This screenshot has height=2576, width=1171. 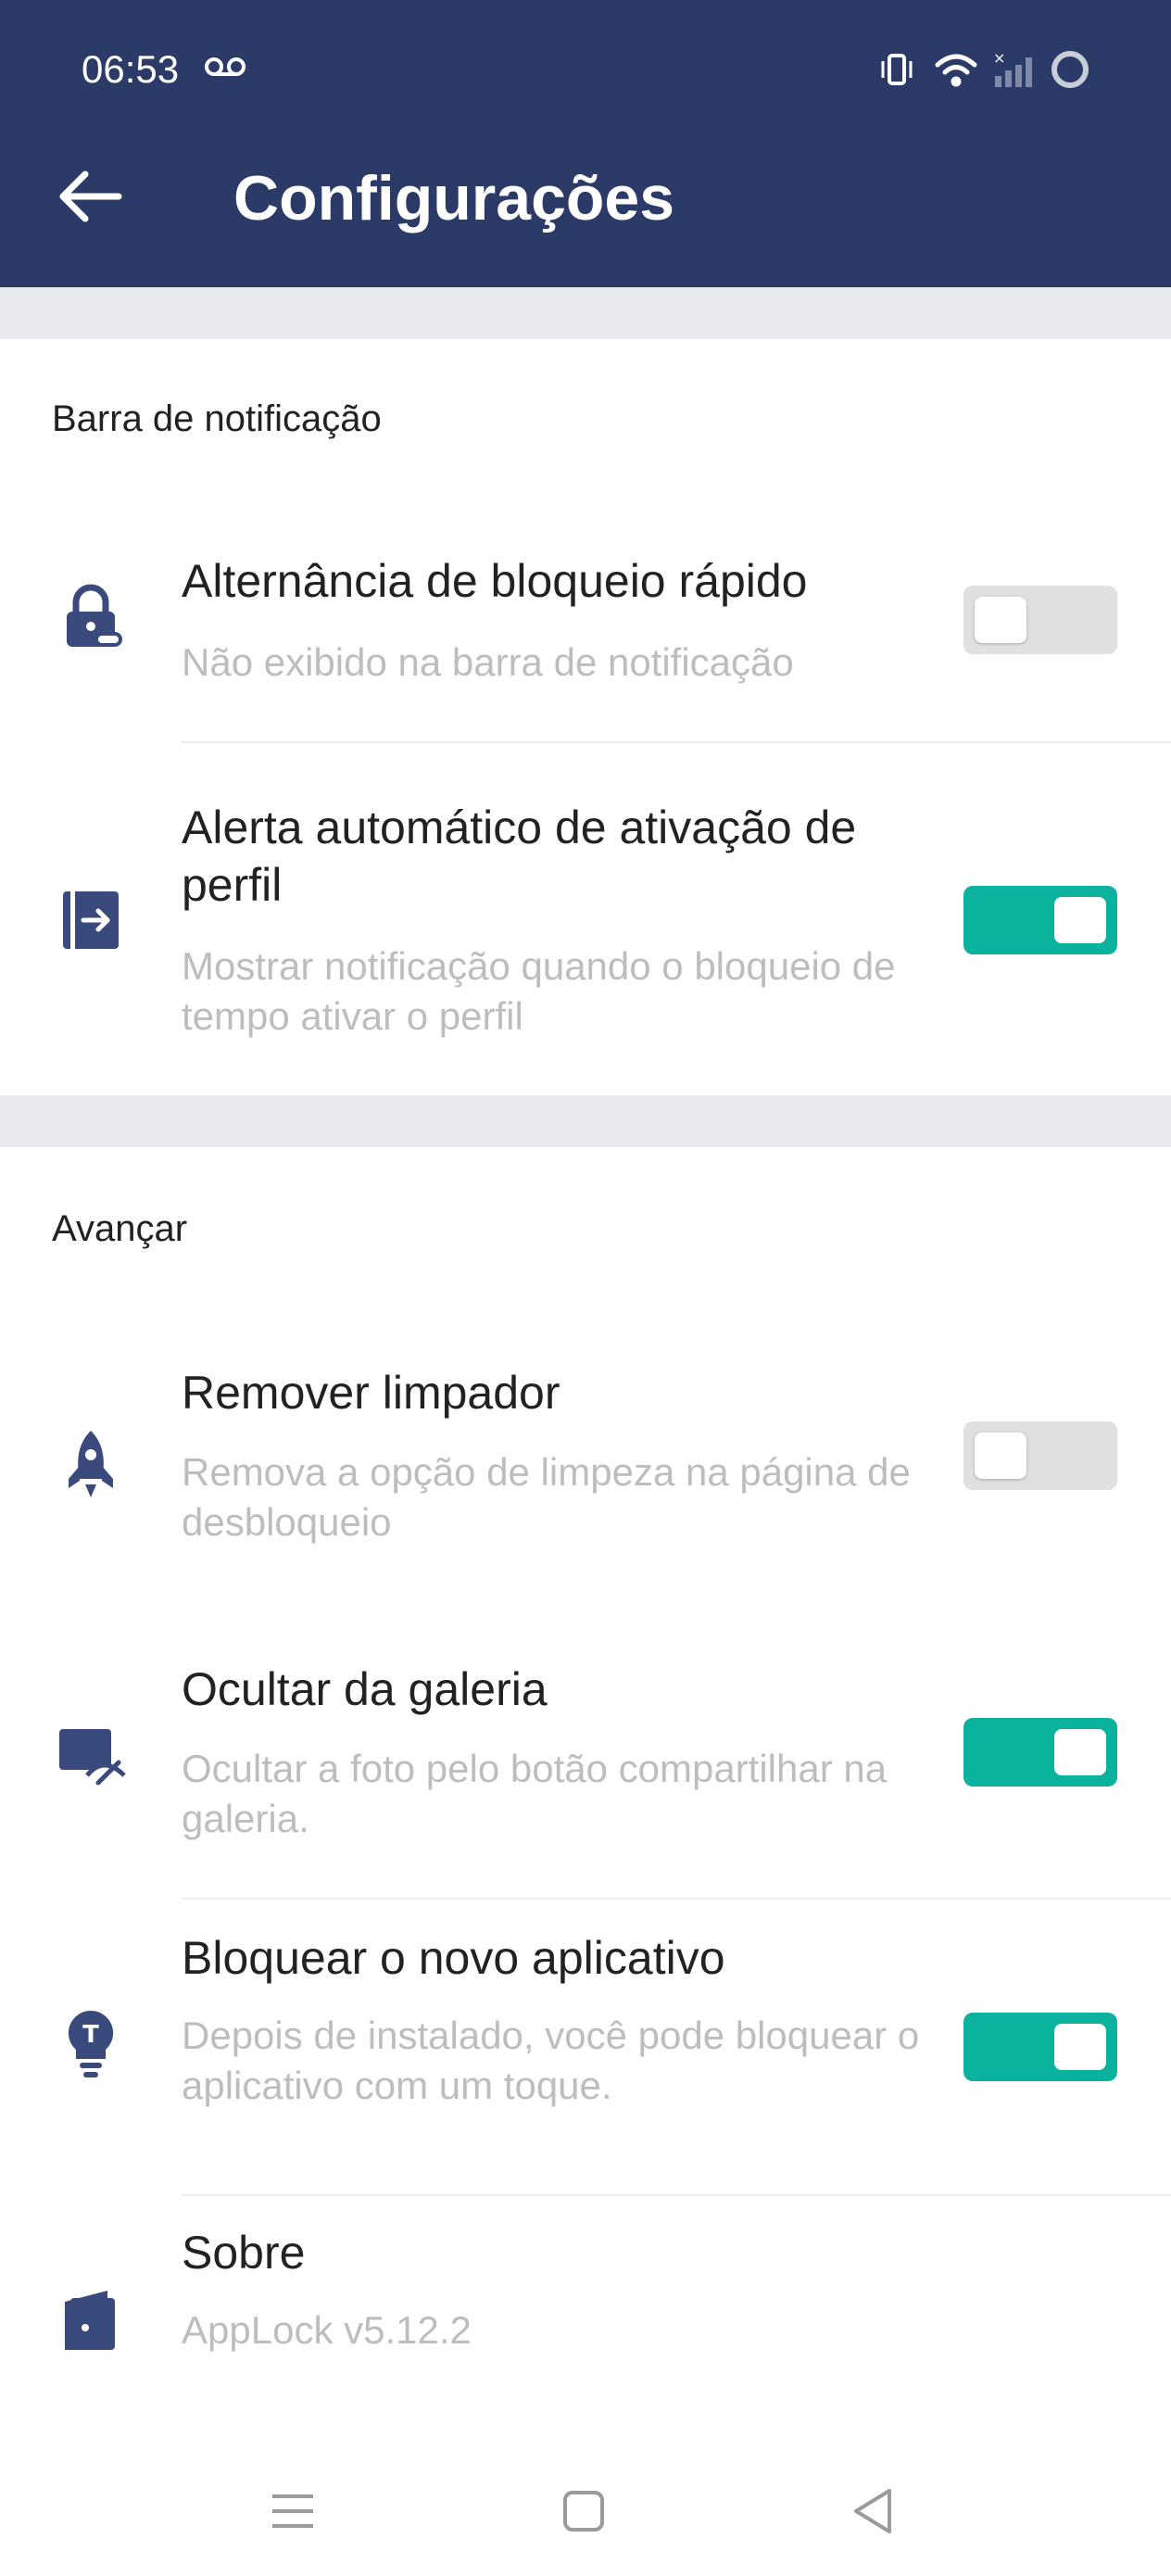 I want to click on lightbulb-icon: T, so click(x=91, y=2044).